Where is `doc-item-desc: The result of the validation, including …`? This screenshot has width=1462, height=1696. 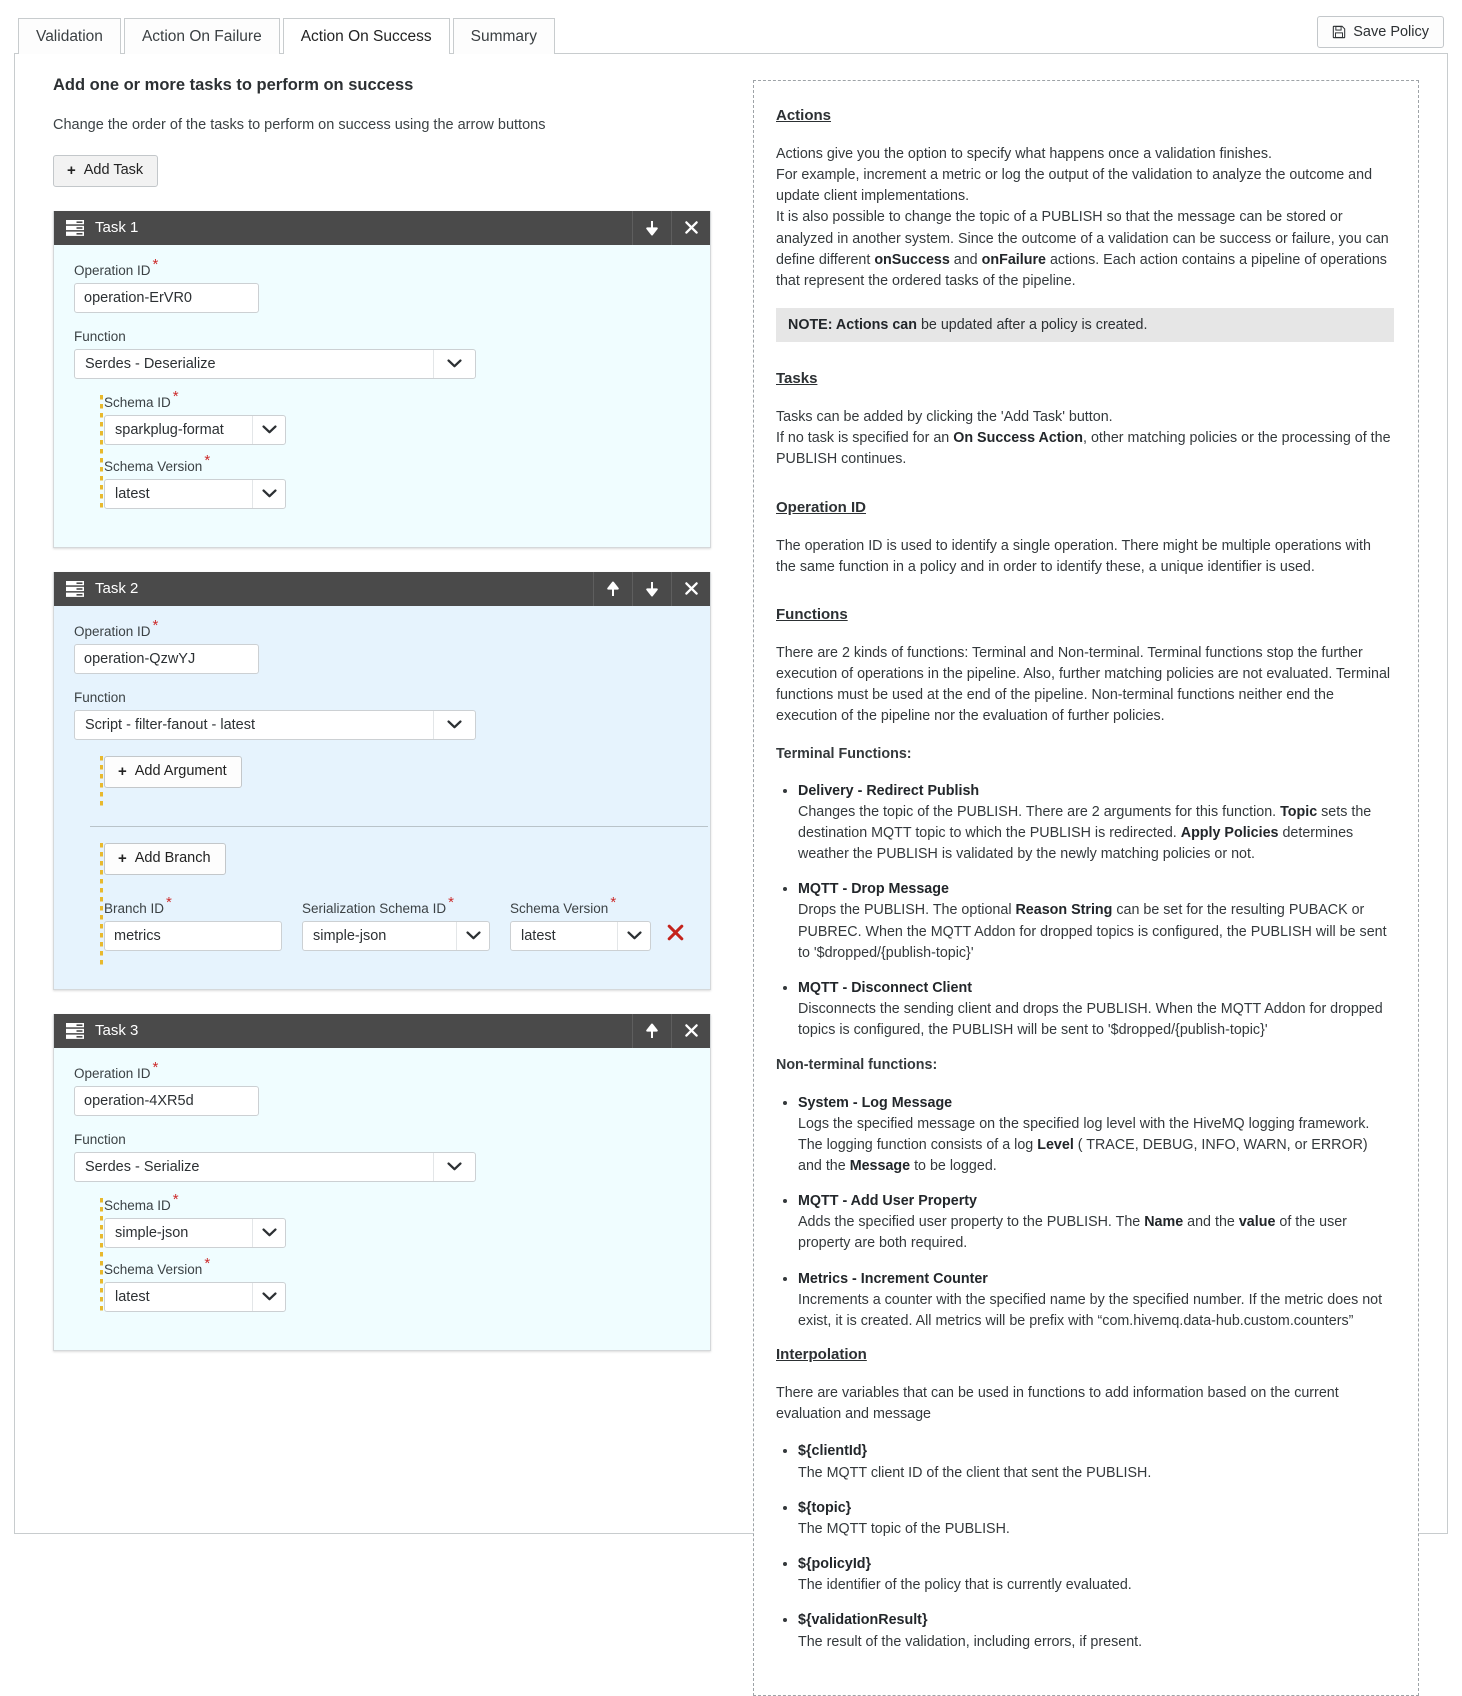 doc-item-desc: The result of the validation, including … is located at coordinates (970, 1641).